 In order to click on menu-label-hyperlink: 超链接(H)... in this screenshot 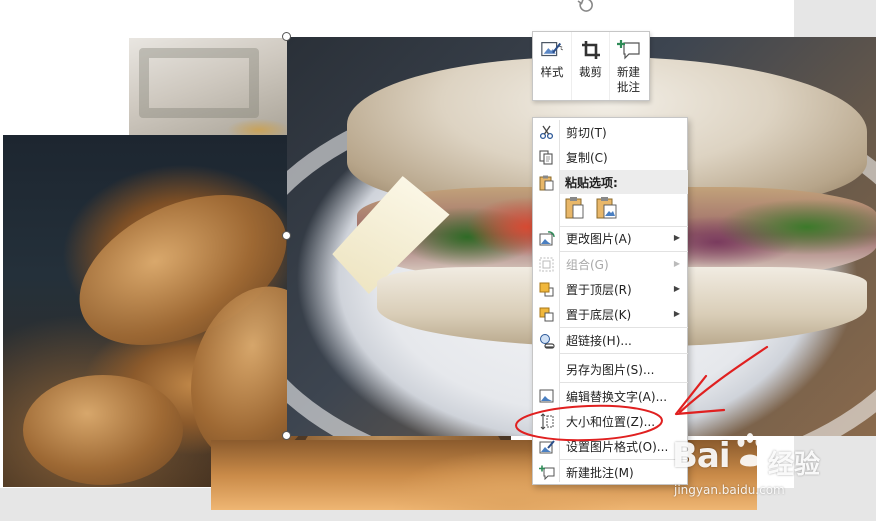, I will do `click(599, 341)`.